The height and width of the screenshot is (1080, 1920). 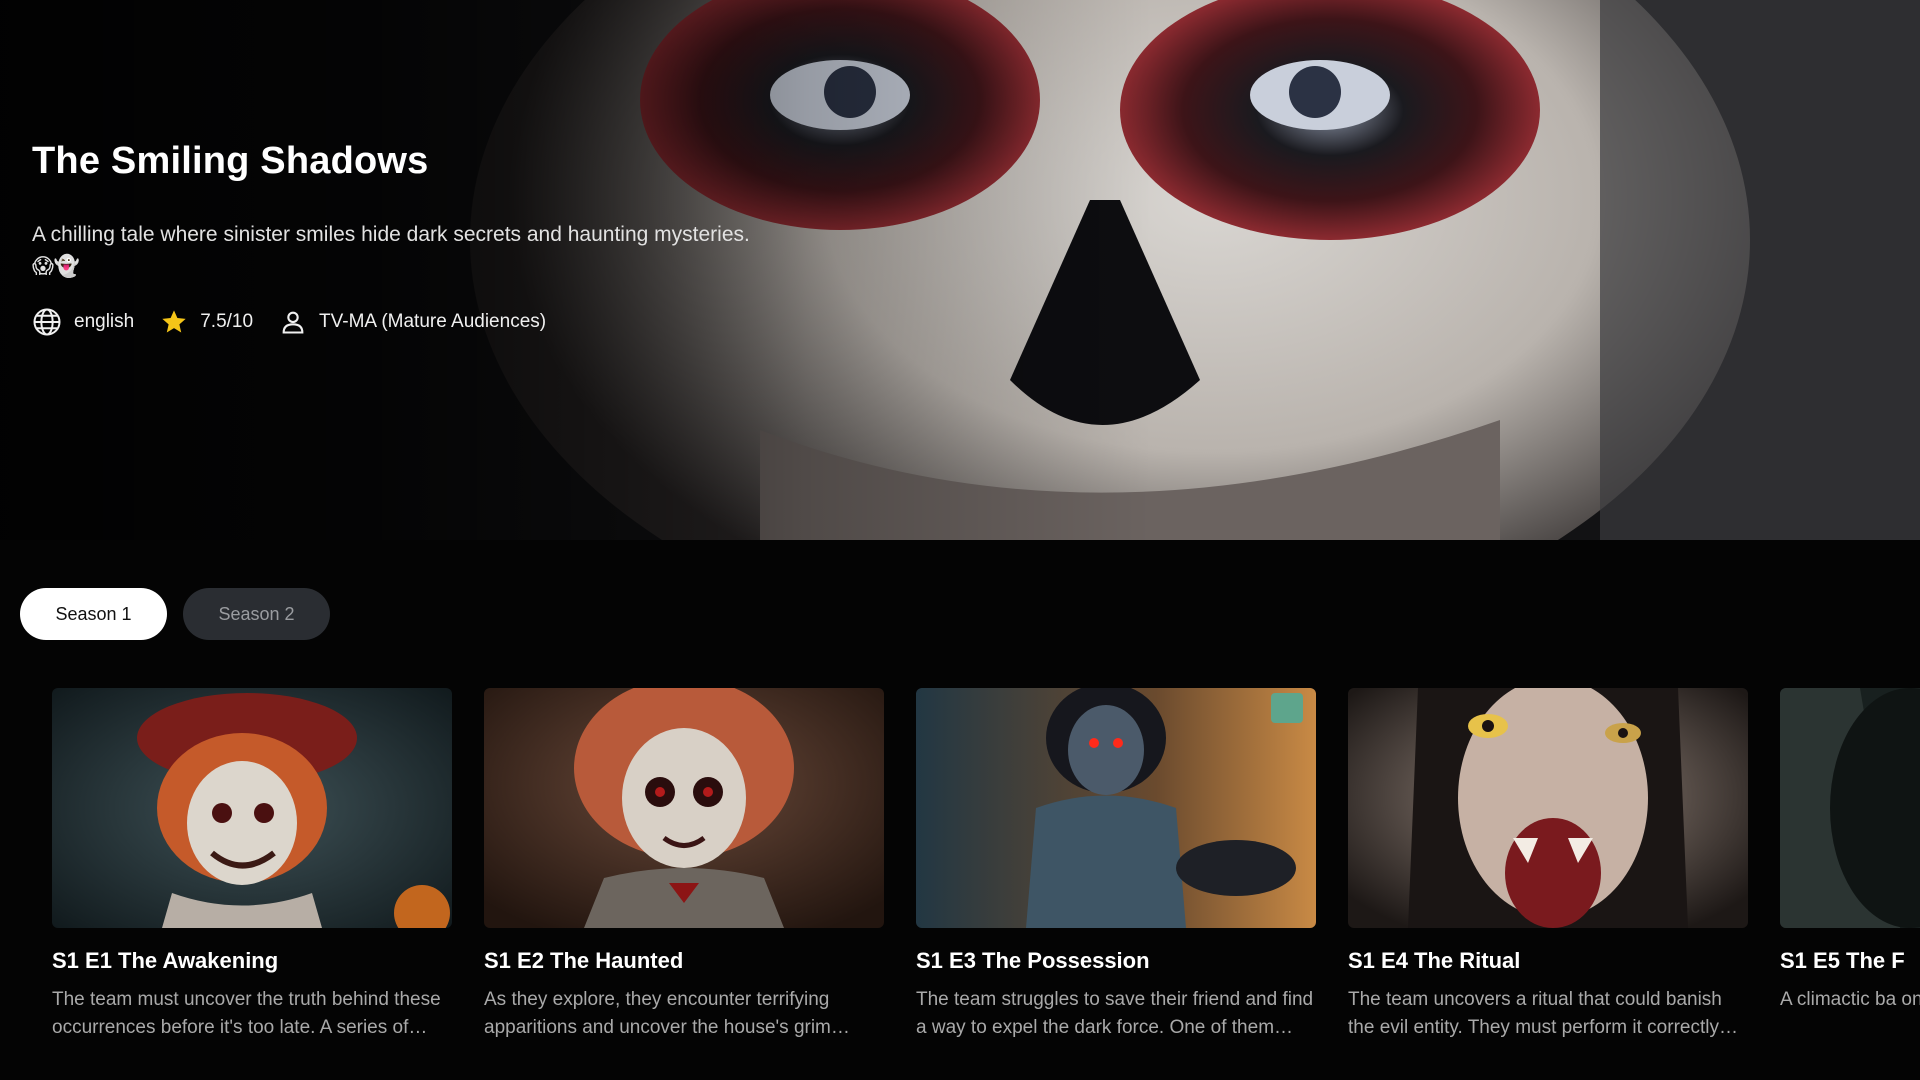 What do you see at coordinates (230, 161) in the screenshot?
I see `show-title: The Smiling Shadows` at bounding box center [230, 161].